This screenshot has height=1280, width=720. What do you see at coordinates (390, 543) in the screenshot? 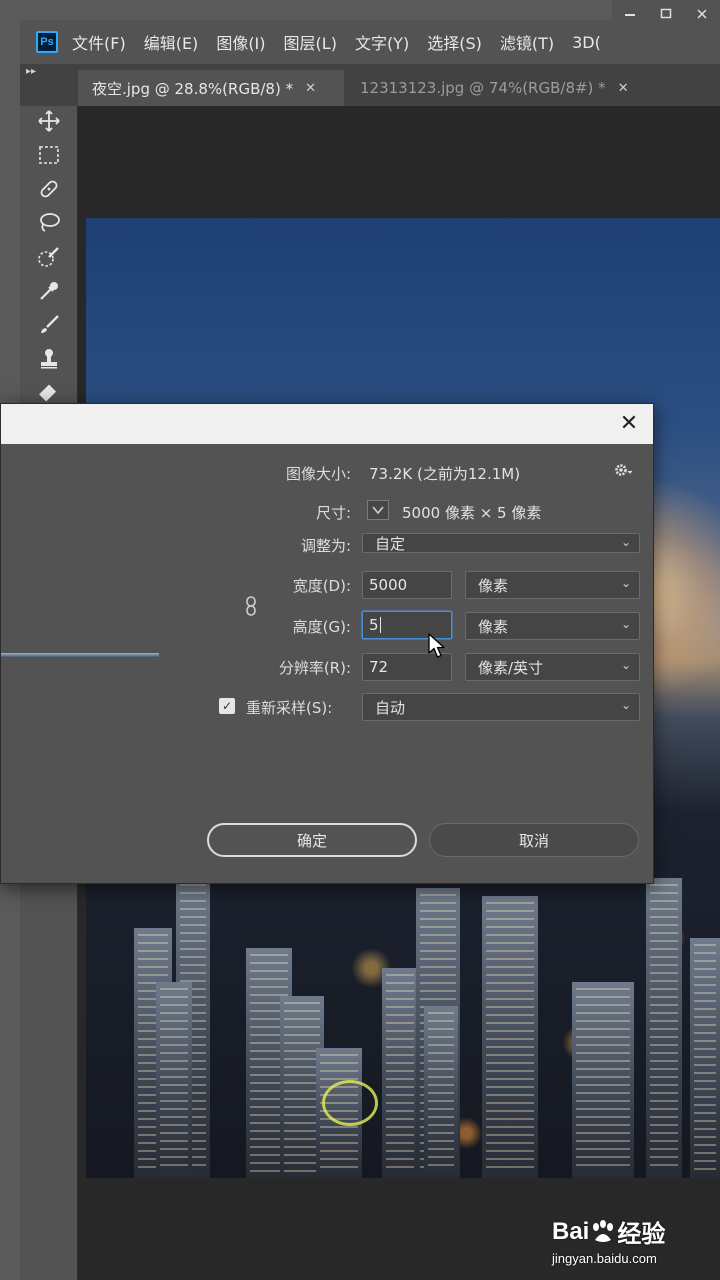
I see `fit-to-value: 自定` at bounding box center [390, 543].